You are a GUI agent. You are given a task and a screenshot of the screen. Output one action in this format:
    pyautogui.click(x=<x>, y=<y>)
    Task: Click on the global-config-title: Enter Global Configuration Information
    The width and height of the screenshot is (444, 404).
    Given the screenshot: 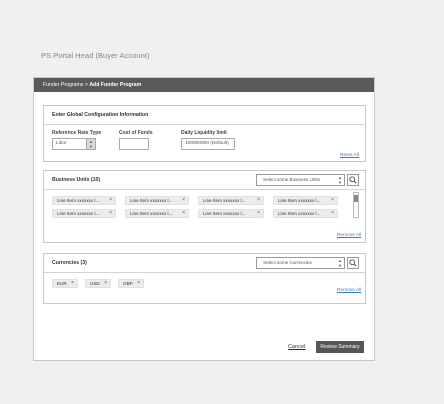 What is the action you would take?
    pyautogui.click(x=100, y=115)
    